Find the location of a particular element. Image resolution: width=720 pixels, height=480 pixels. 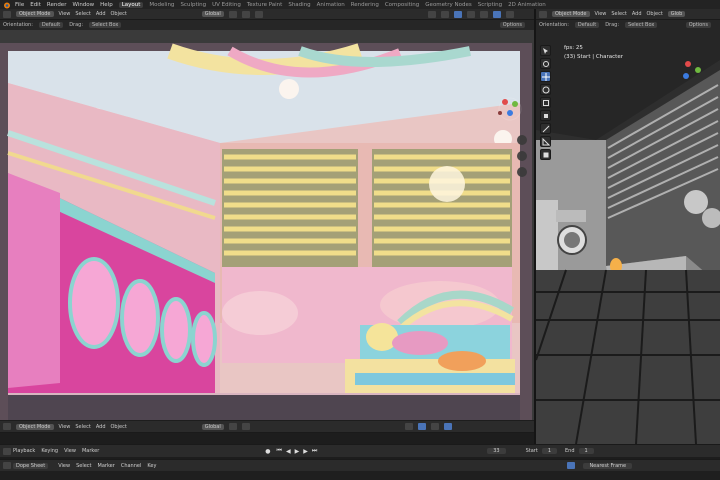

record-icon: ● is located at coordinates (267, 451).